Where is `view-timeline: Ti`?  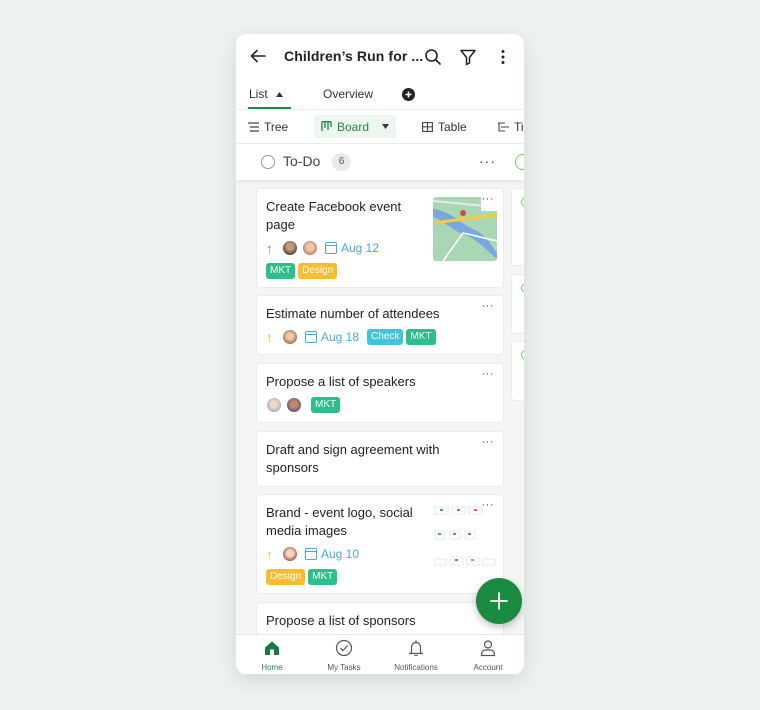 view-timeline: Ti is located at coordinates (511, 126).